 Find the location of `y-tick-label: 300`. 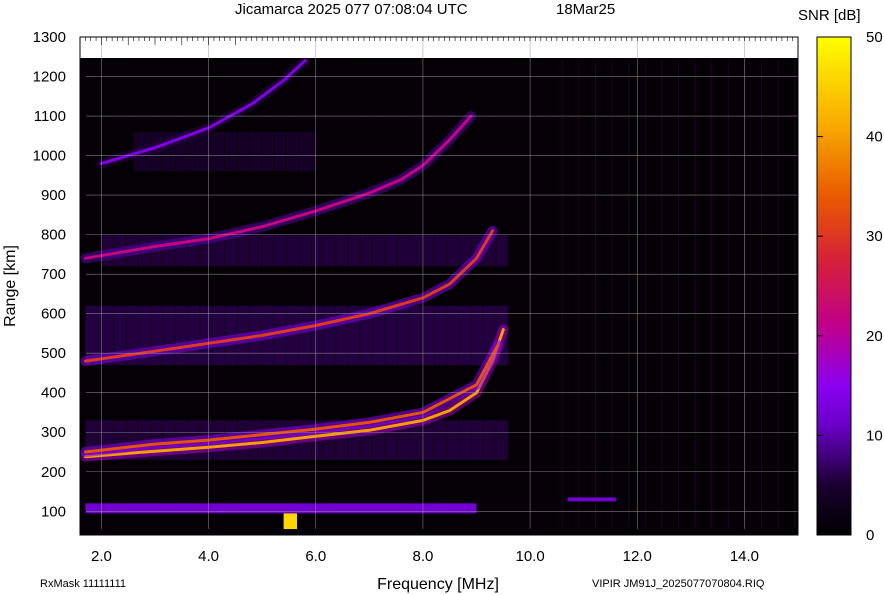

y-tick-label: 300 is located at coordinates (53, 432).